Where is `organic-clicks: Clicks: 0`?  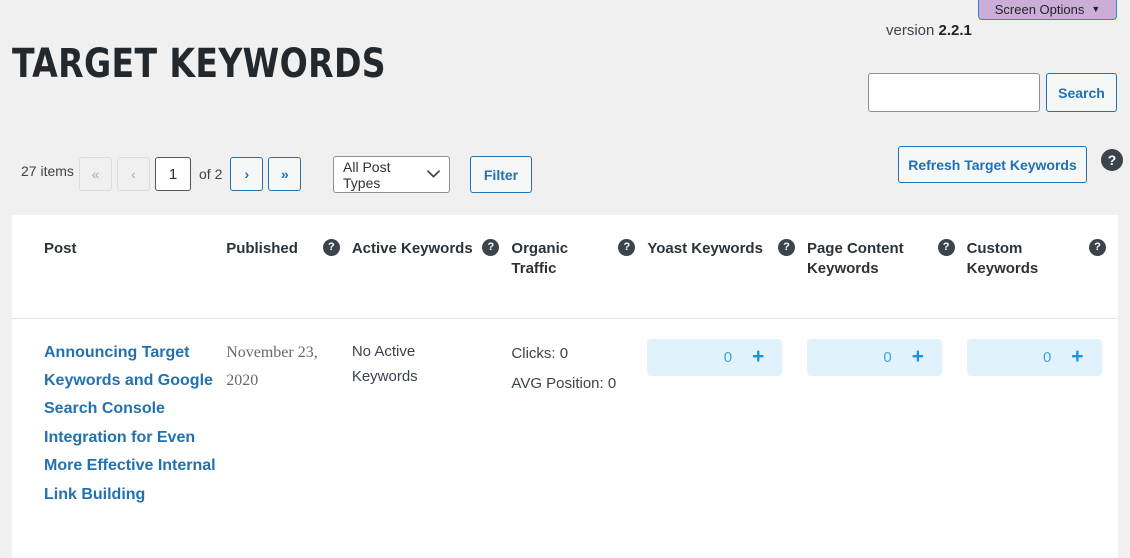 organic-clicks: Clicks: 0 is located at coordinates (540, 353).